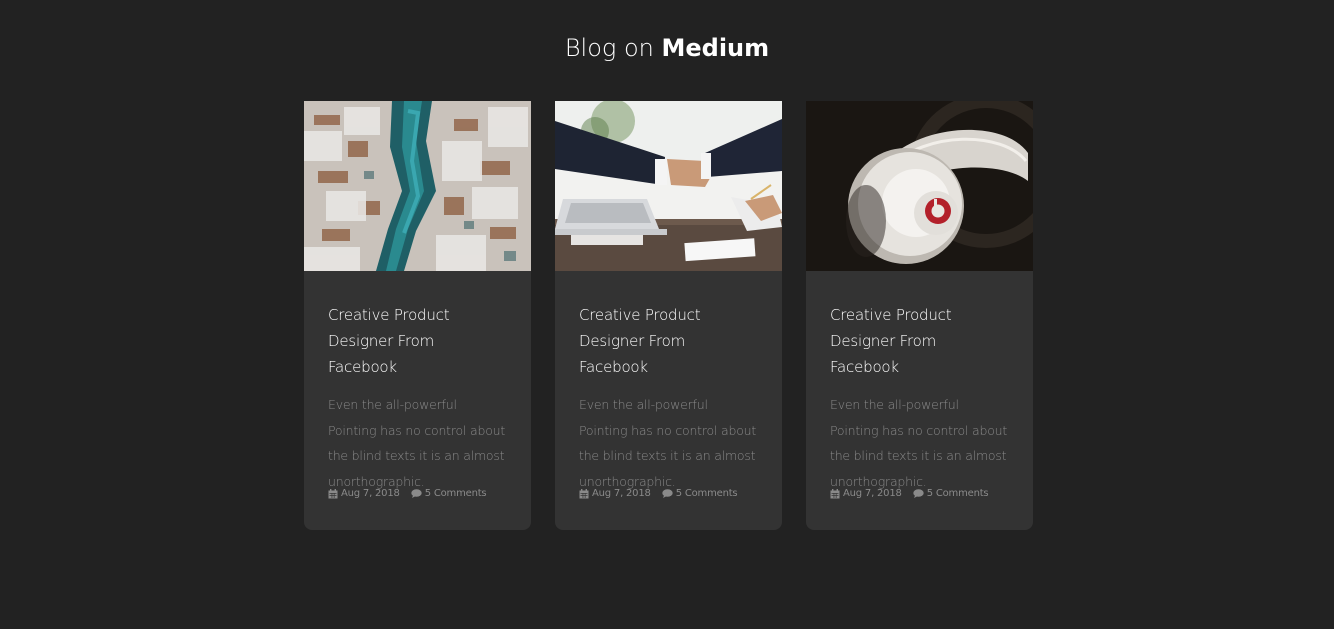  Describe the element at coordinates (919, 186) in the screenshot. I see `headphones-photo` at that location.